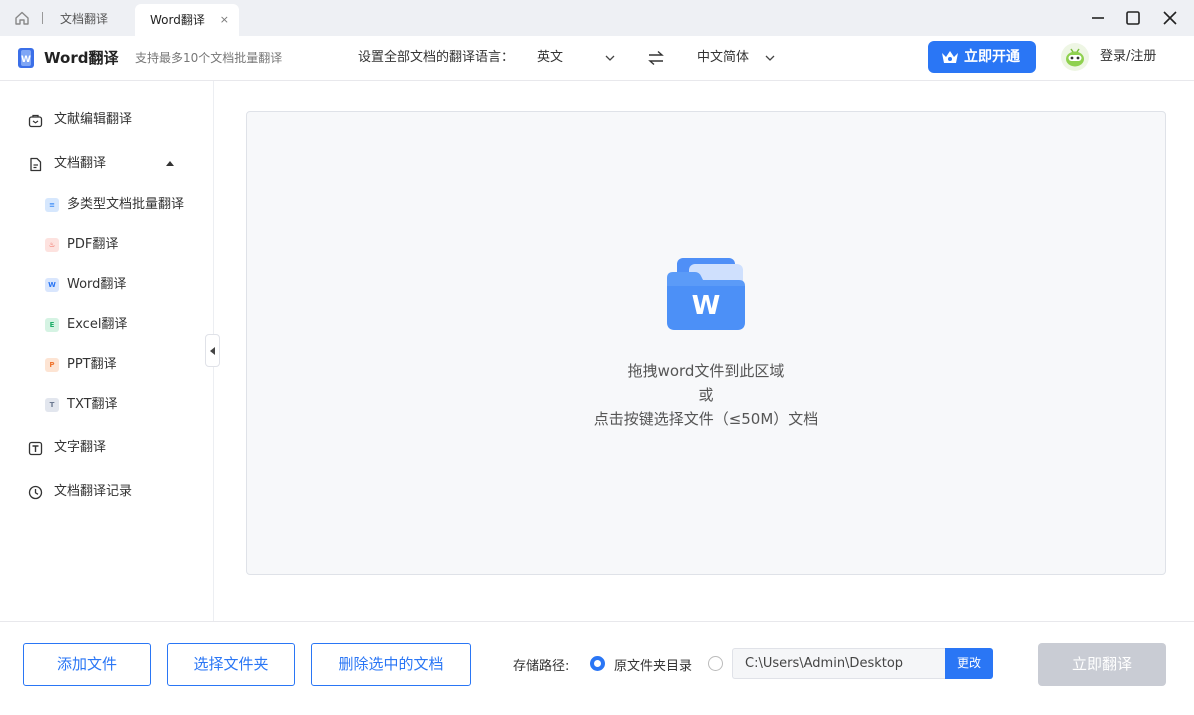 The width and height of the screenshot is (1194, 715). Describe the element at coordinates (656, 58) in the screenshot. I see `swap-icon` at that location.